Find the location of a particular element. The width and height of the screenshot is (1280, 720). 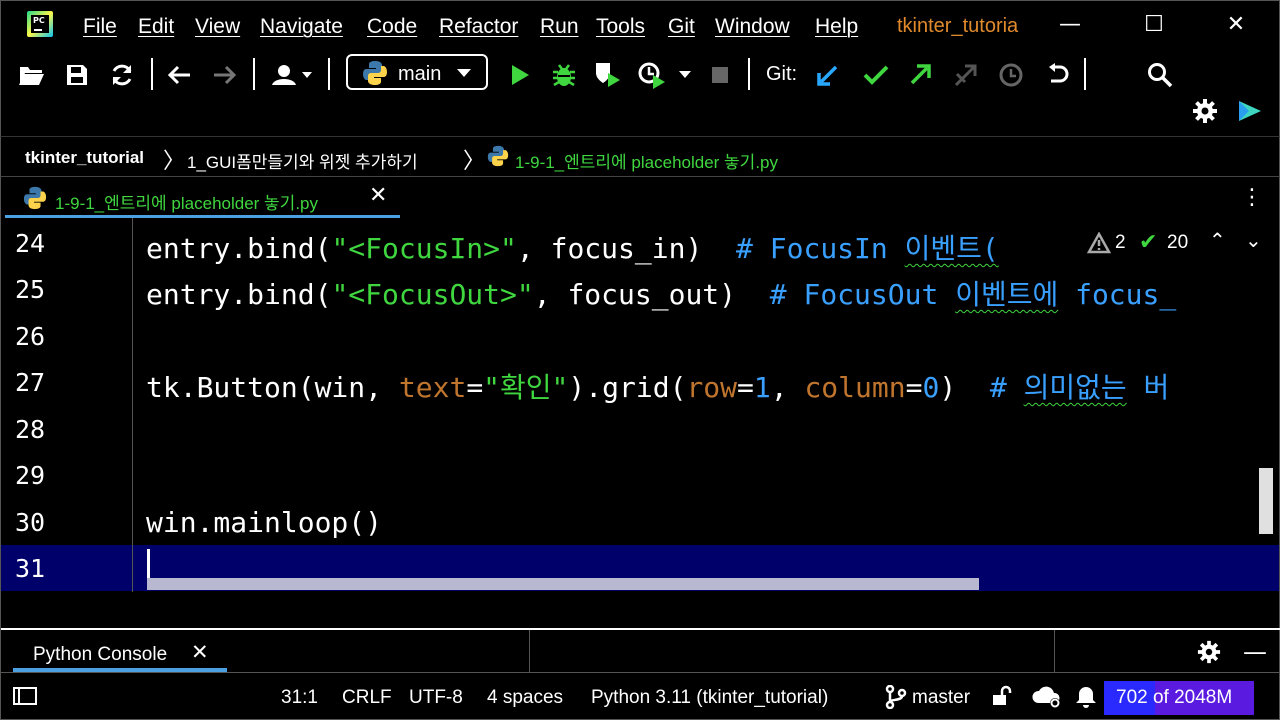

back-arrow-icon is located at coordinates (179, 75).